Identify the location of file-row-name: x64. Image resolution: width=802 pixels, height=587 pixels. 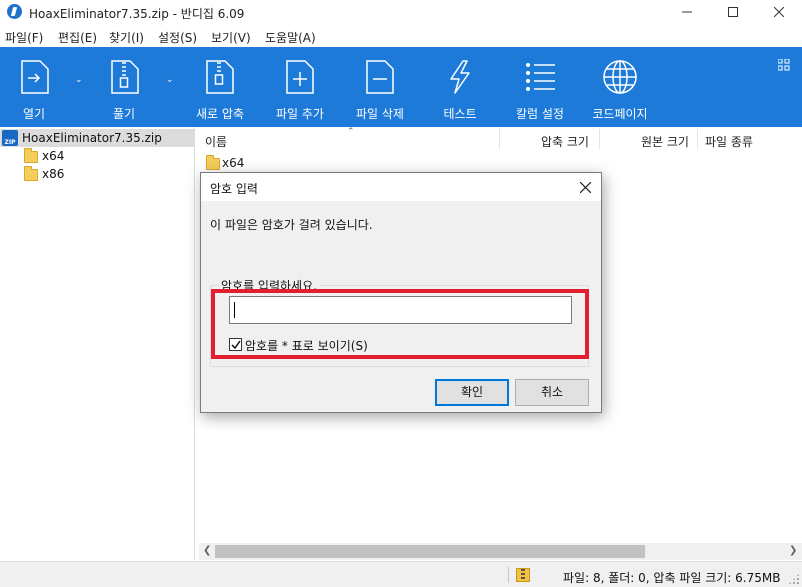
(233, 163).